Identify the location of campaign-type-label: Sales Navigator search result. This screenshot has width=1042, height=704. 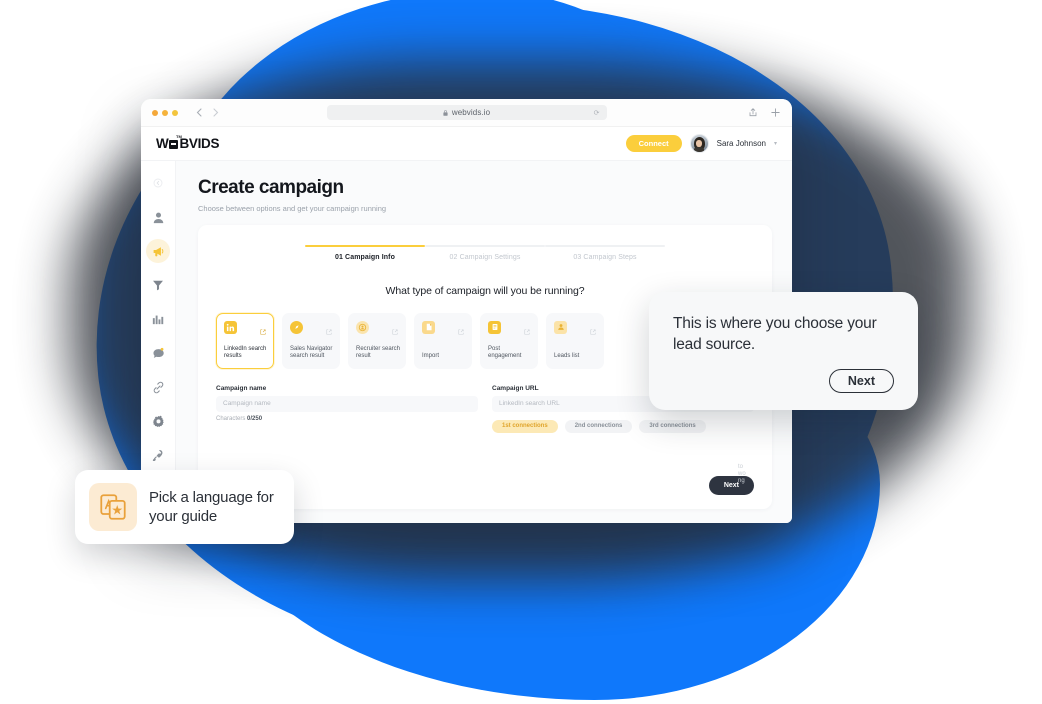
(311, 352).